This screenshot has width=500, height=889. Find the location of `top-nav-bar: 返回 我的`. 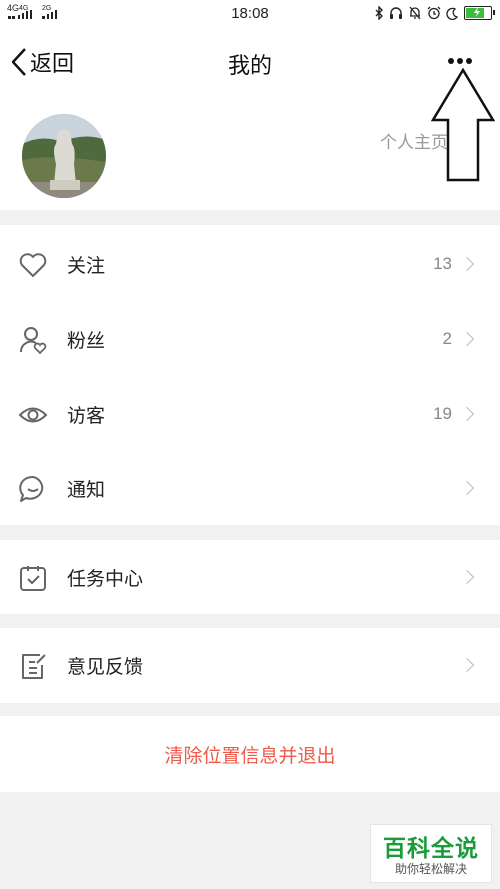

top-nav-bar: 返回 我的 is located at coordinates (250, 63).